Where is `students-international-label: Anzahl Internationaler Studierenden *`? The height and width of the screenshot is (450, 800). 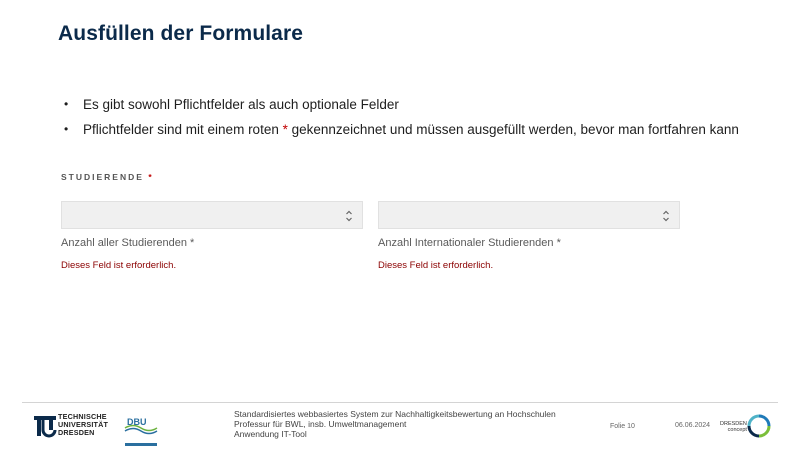 students-international-label: Anzahl Internationaler Studierenden * is located at coordinates (469, 243).